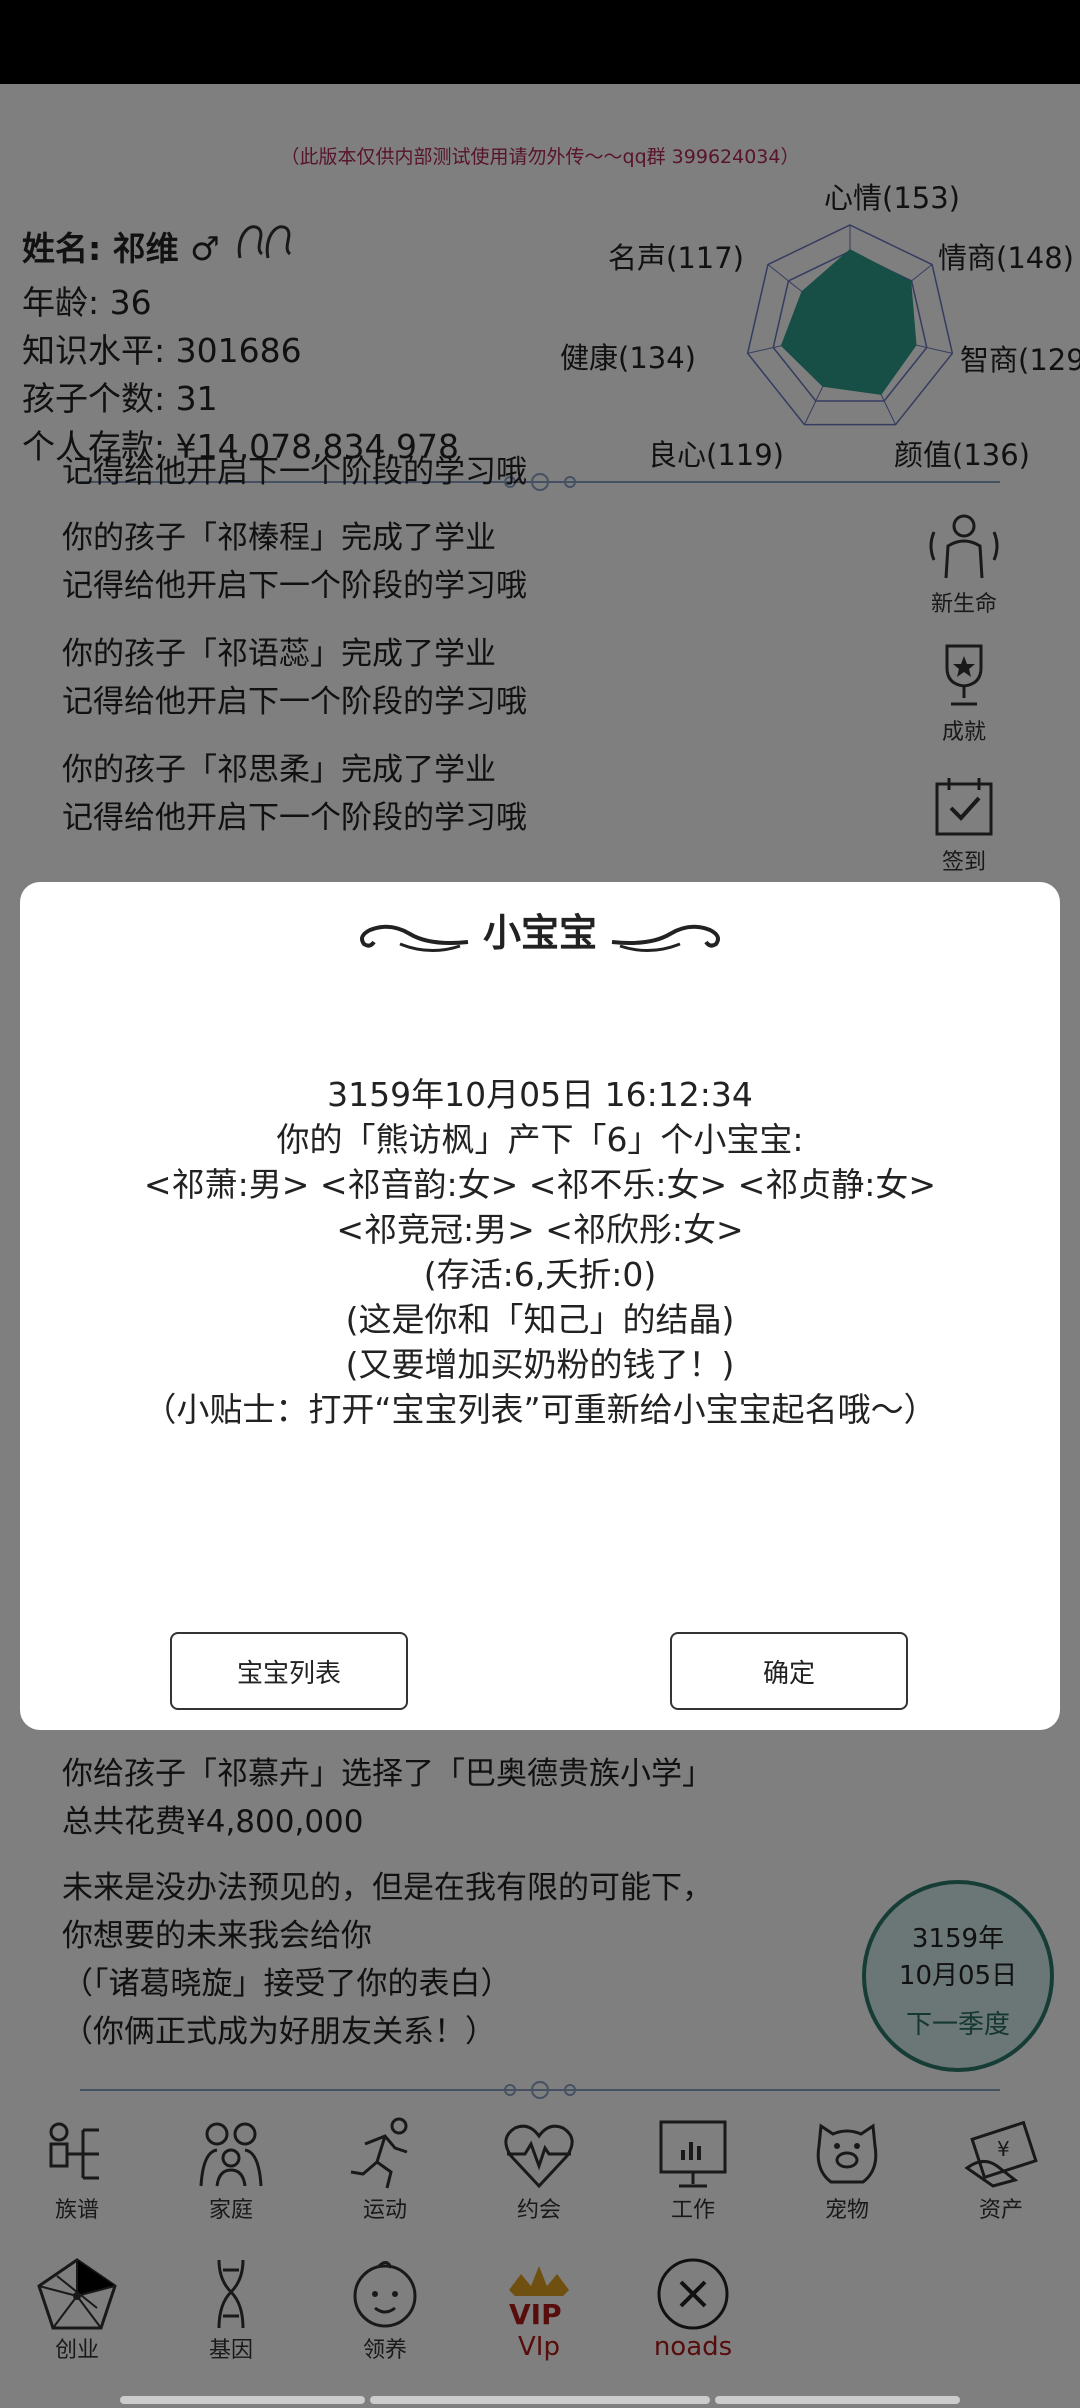 Image resolution: width=1080 pixels, height=2408 pixels. I want to click on baby-names-line-2: <祁竞冠:男> <祁欣彤:女>, so click(540, 1229).